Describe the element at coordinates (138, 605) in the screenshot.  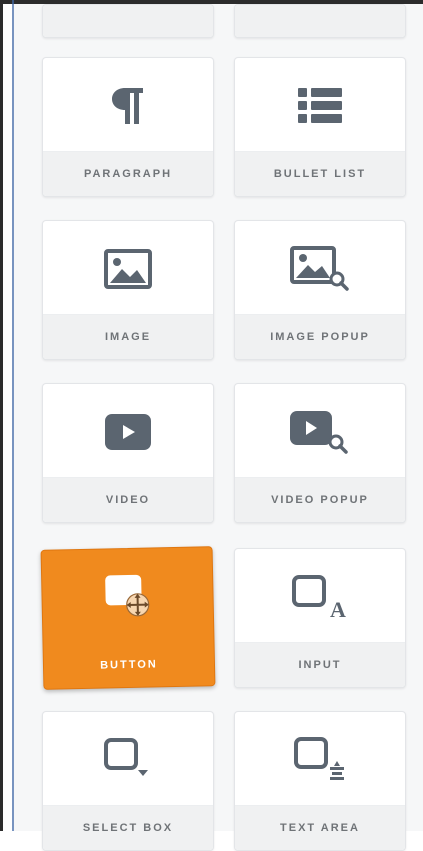
I see `drag-cursor-icon` at that location.